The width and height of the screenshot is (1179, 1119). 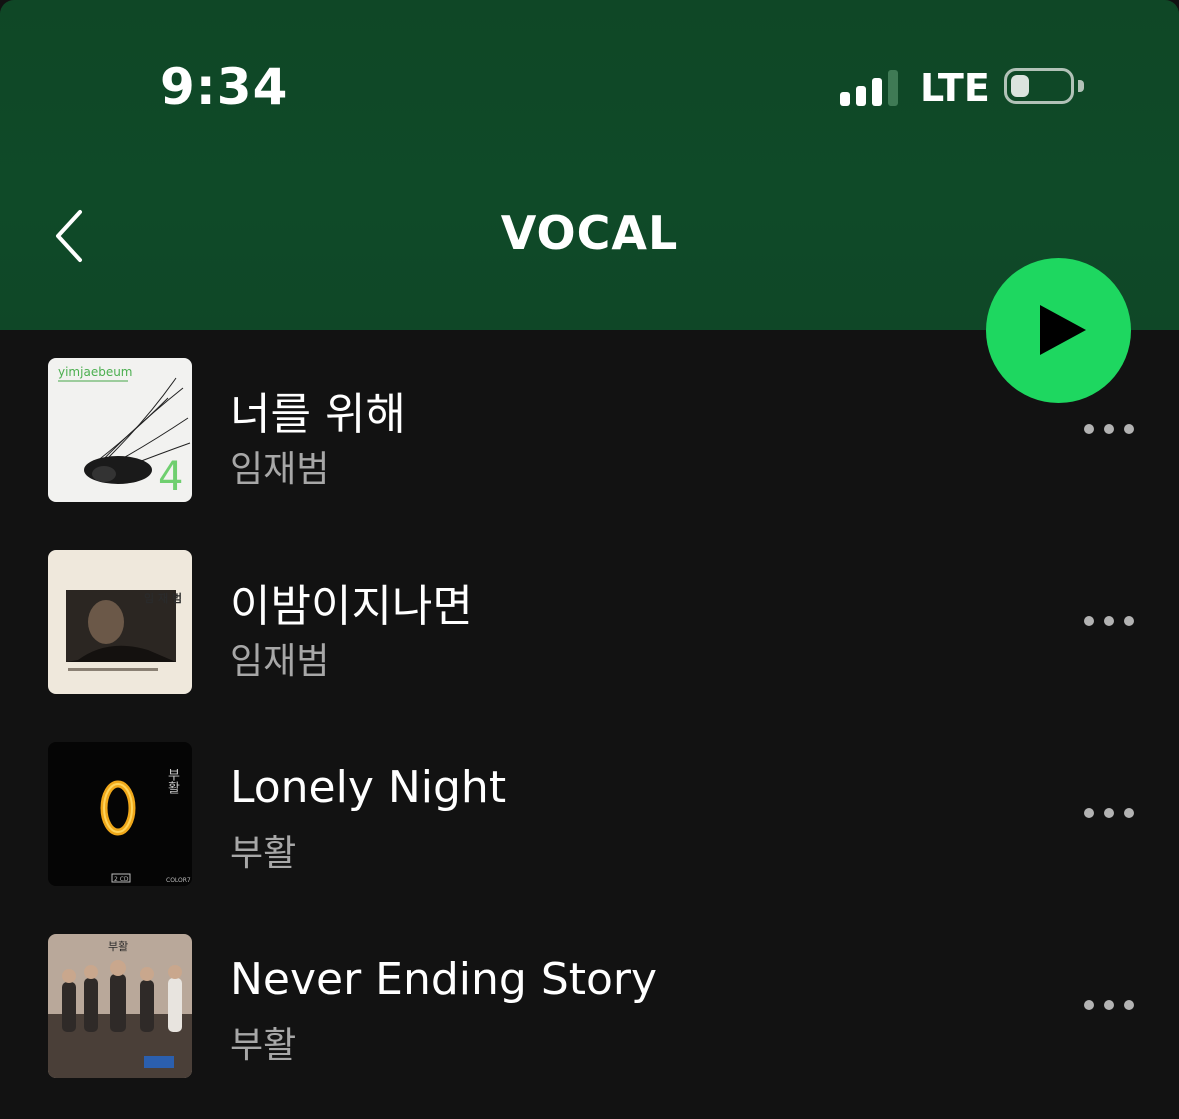 What do you see at coordinates (589, 622) in the screenshot?
I see `track-row: 임 재 범 이밤이지나면 임재범` at bounding box center [589, 622].